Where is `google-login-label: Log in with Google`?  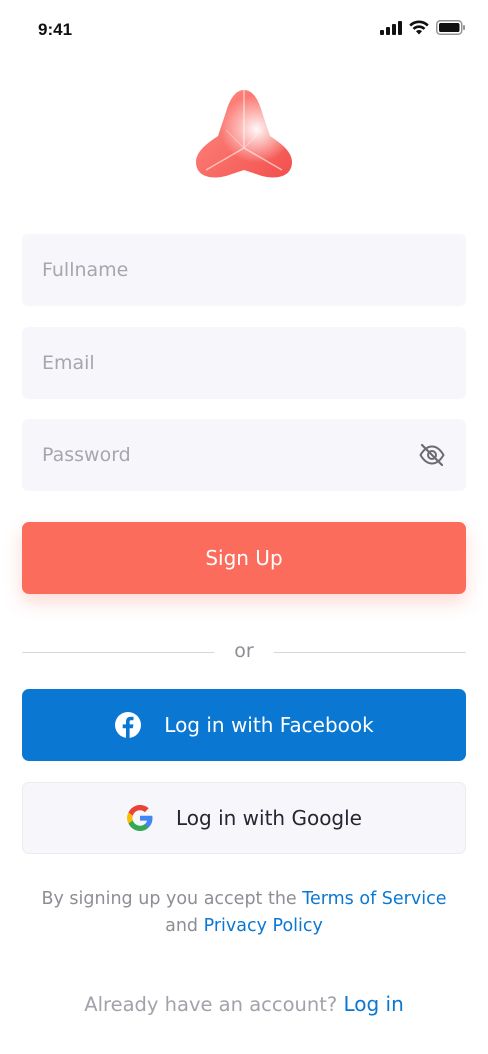
google-login-label: Log in with Google is located at coordinates (269, 818).